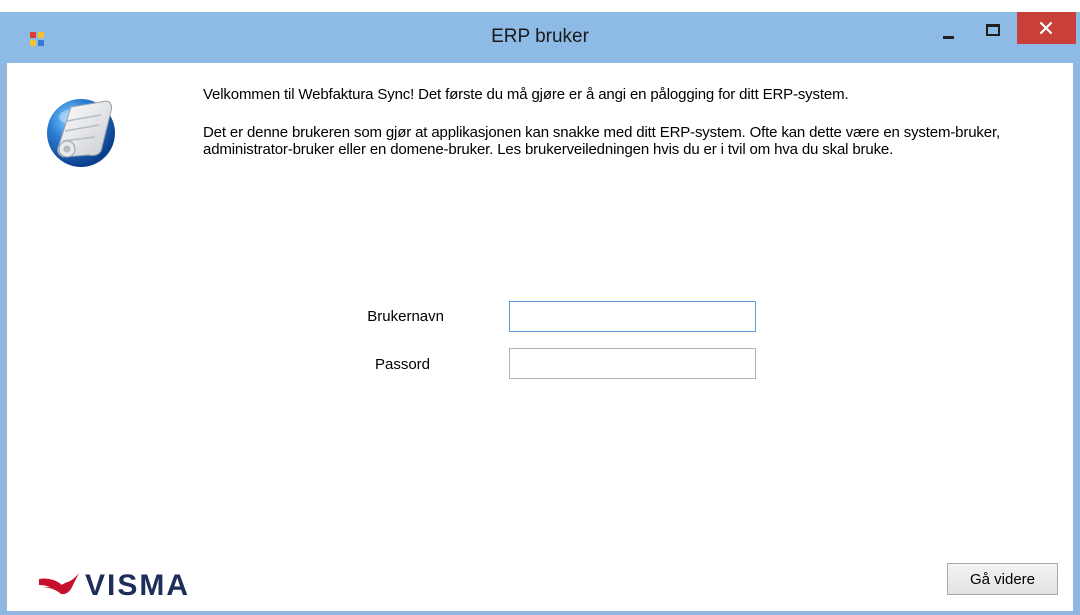 Image resolution: width=1080 pixels, height=615 pixels. What do you see at coordinates (402, 364) in the screenshot?
I see `password-label: Passord` at bounding box center [402, 364].